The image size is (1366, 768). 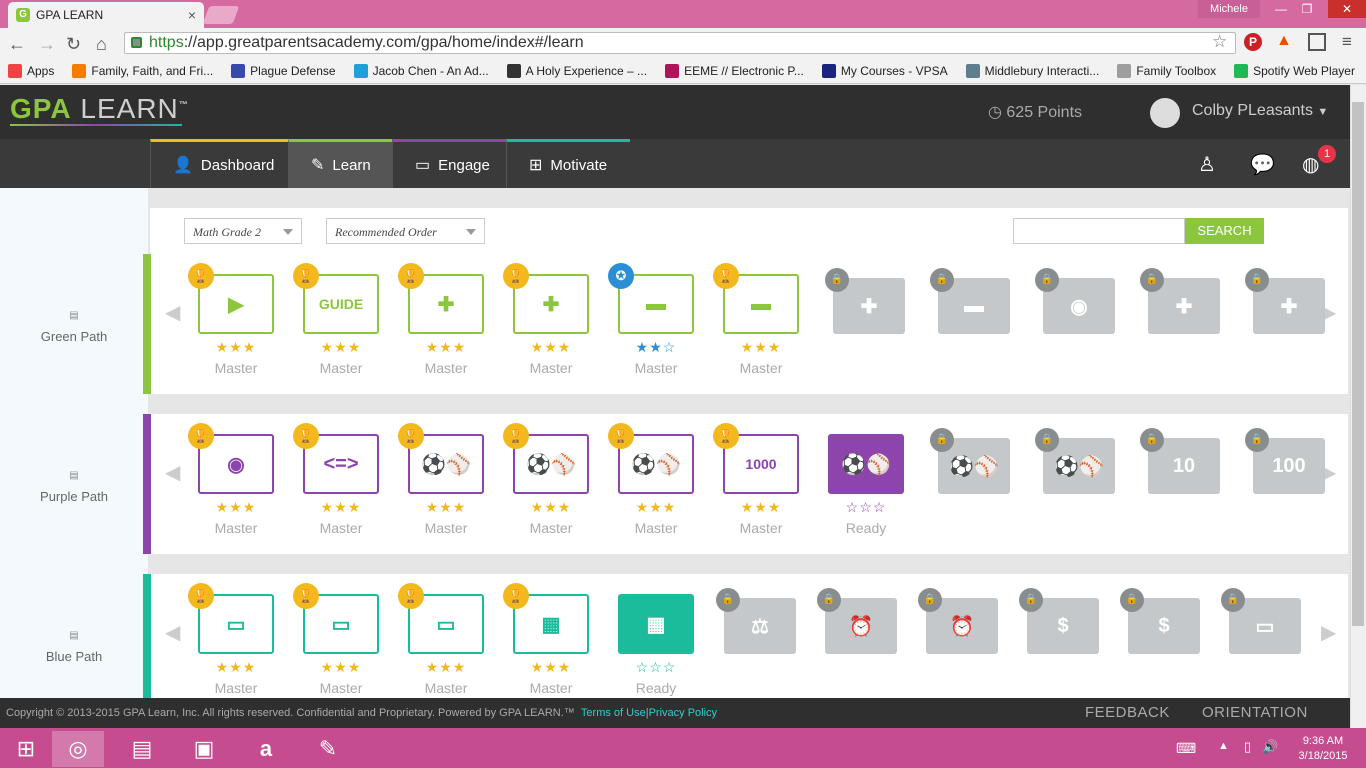 What do you see at coordinates (1328, 632) in the screenshot?
I see `path-next-arrow-icon: ▶` at bounding box center [1328, 632].